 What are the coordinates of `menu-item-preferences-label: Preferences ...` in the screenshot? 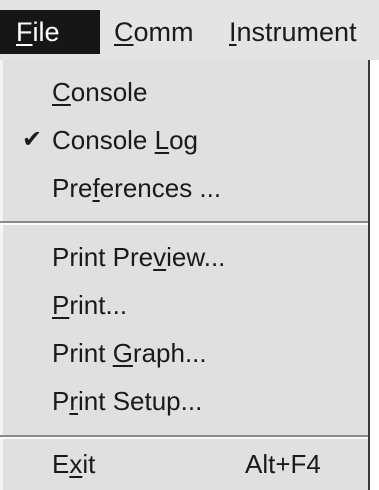 It's located at (137, 188).